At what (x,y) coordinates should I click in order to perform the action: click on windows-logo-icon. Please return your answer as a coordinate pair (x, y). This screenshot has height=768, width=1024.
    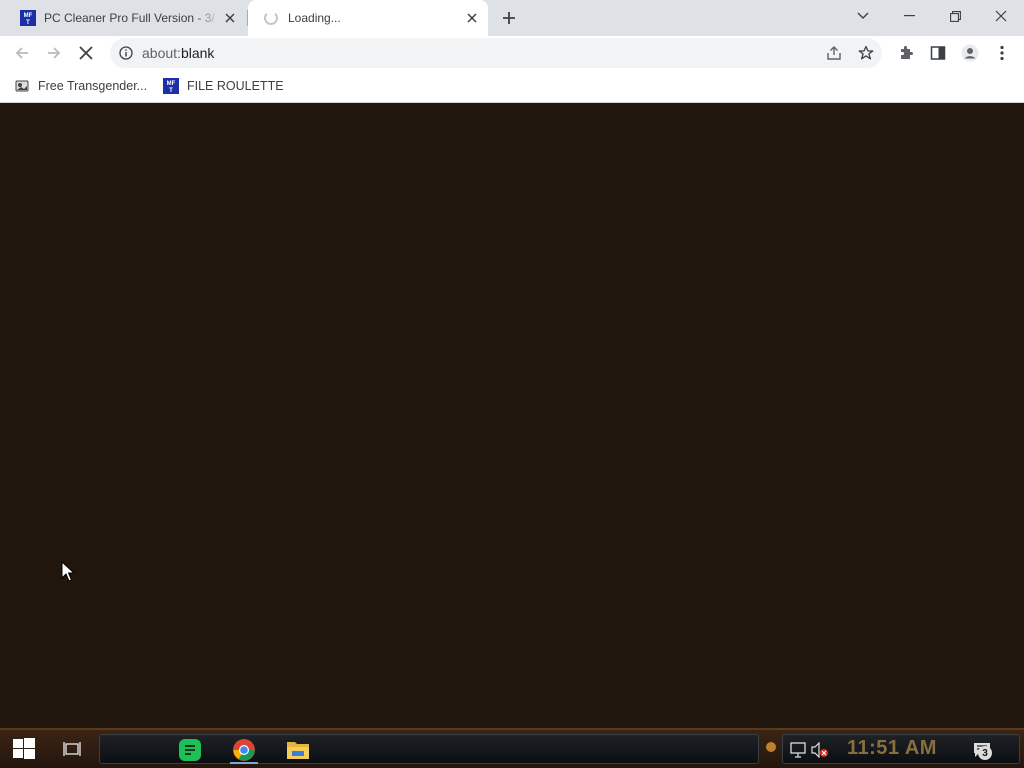
    Looking at the image, I should click on (24, 748).